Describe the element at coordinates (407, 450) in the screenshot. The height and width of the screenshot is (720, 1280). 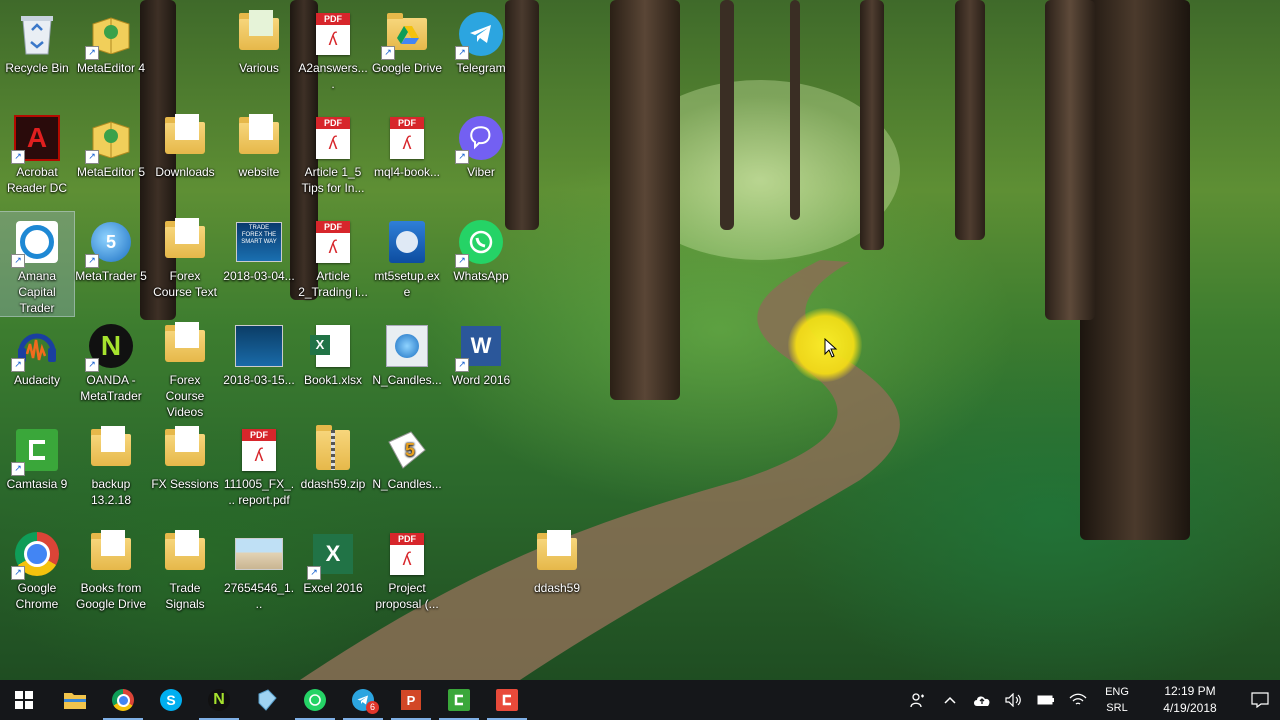
I see `metaeditor-file-icon: 5` at that location.